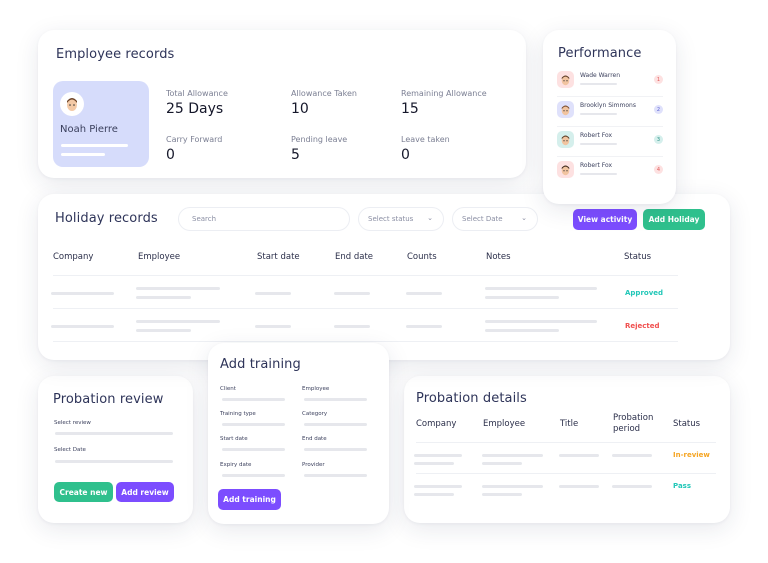 The width and height of the screenshot is (768, 563). What do you see at coordinates (444, 93) in the screenshot?
I see `stat-label: Remaining Allowance` at bounding box center [444, 93].